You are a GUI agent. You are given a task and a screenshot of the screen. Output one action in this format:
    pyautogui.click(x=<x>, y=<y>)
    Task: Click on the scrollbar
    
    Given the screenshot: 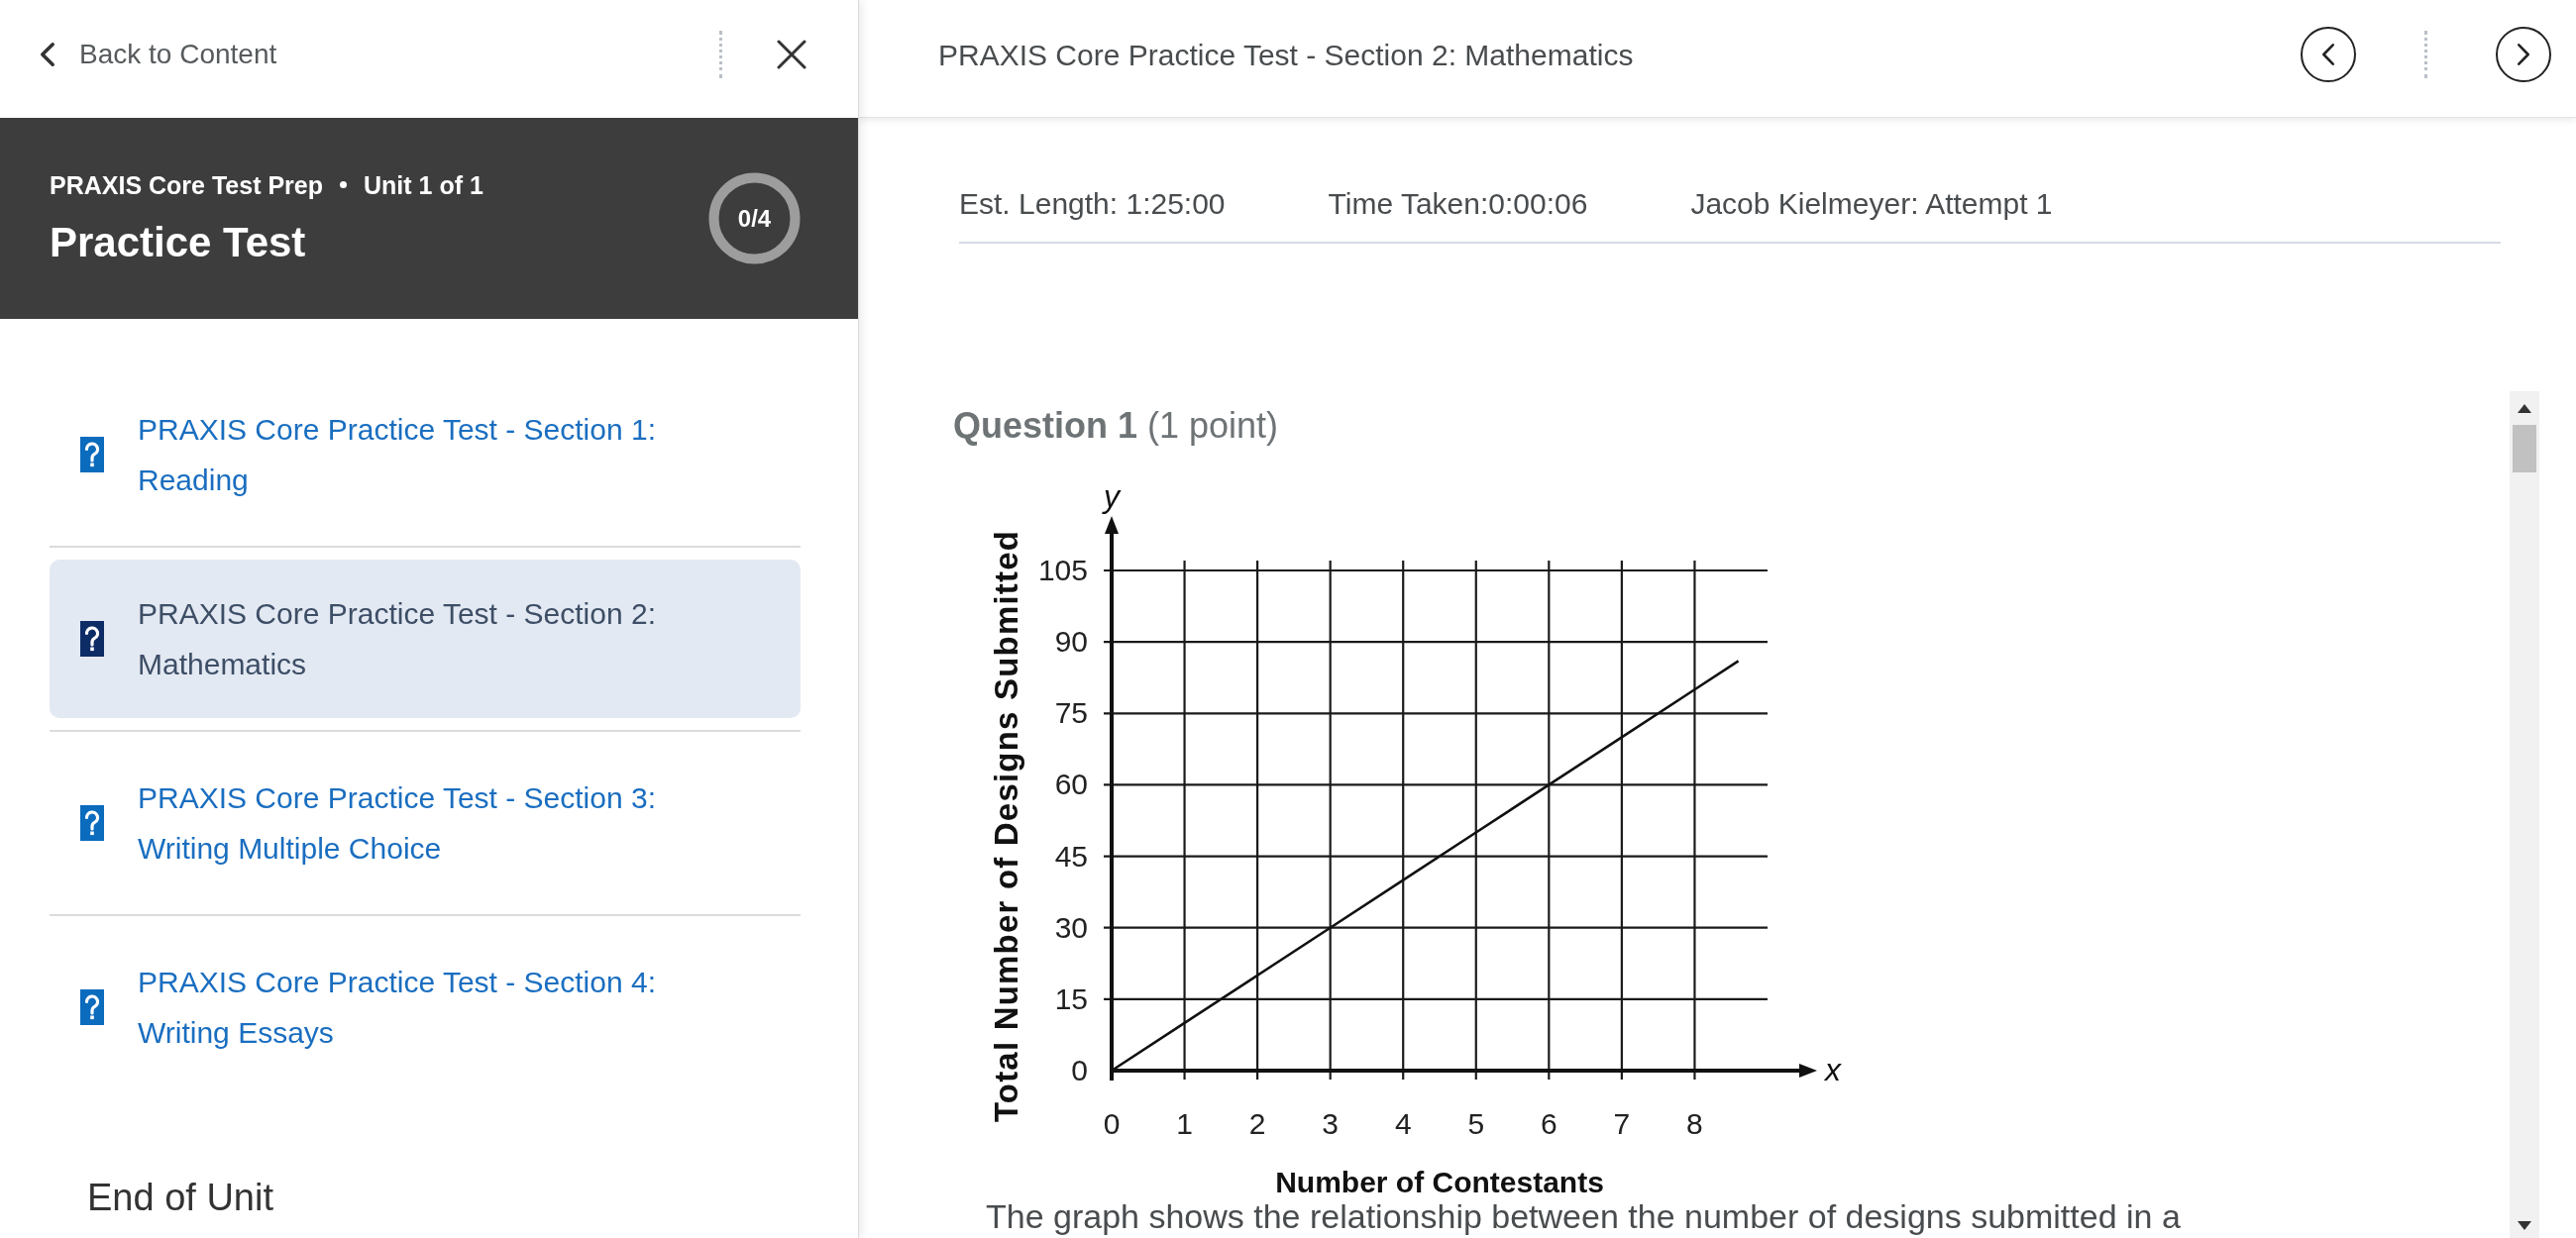 What is the action you would take?
    pyautogui.click(x=2525, y=814)
    